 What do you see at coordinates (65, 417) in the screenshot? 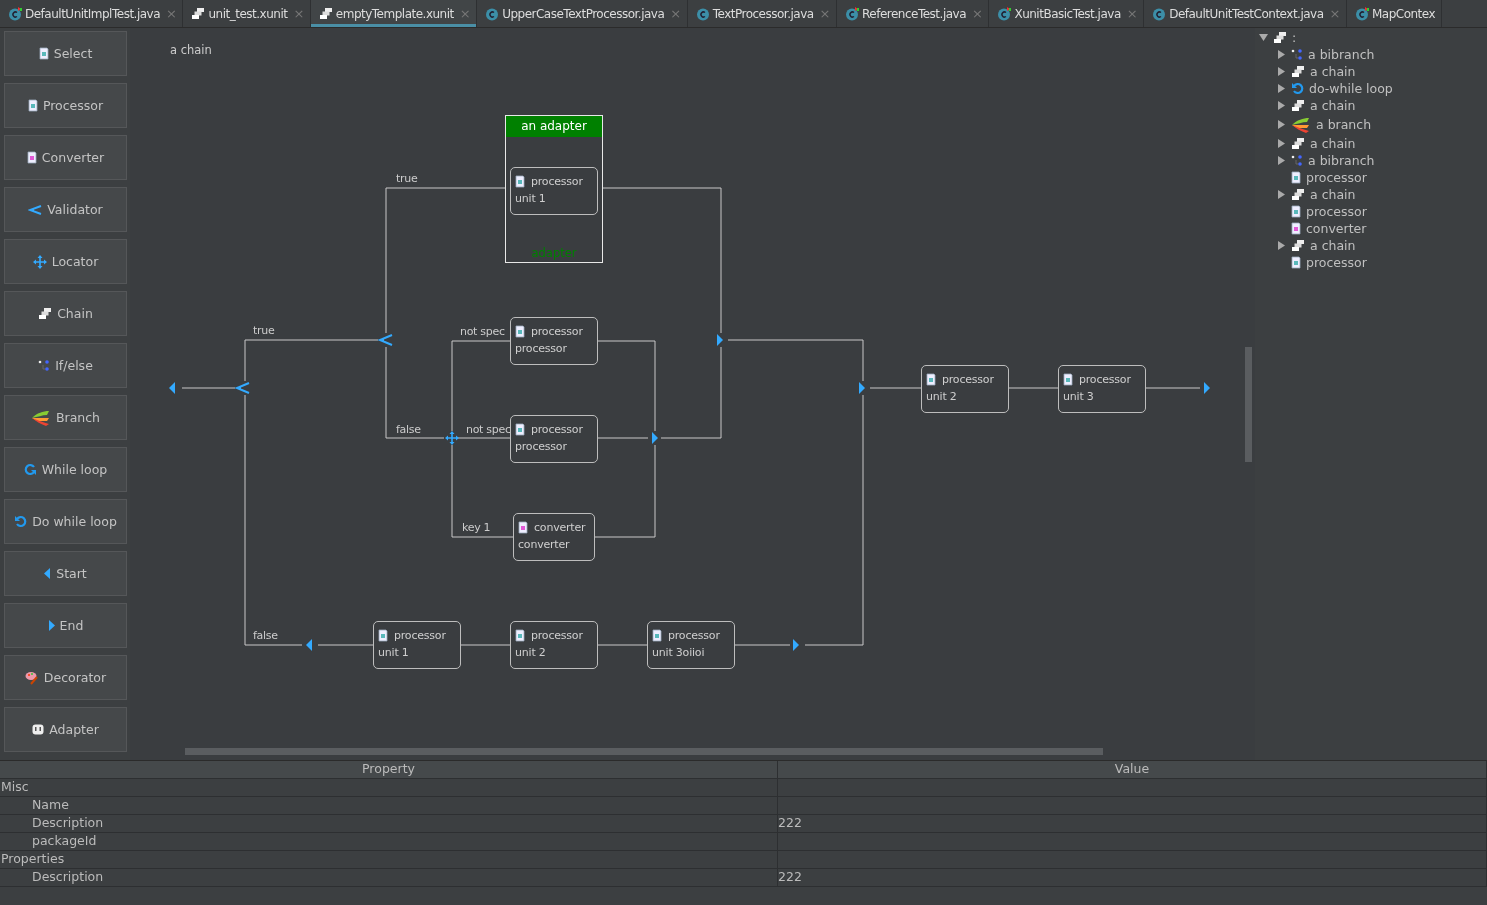
I see `palette-button: Branch` at bounding box center [65, 417].